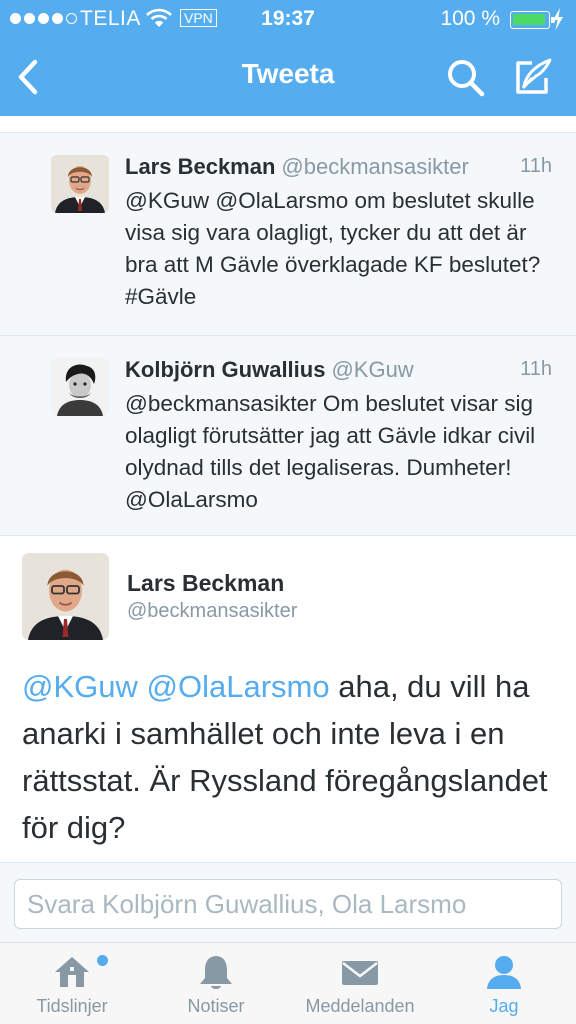 The width and height of the screenshot is (576, 1024). I want to click on notification-dot, so click(102, 960).